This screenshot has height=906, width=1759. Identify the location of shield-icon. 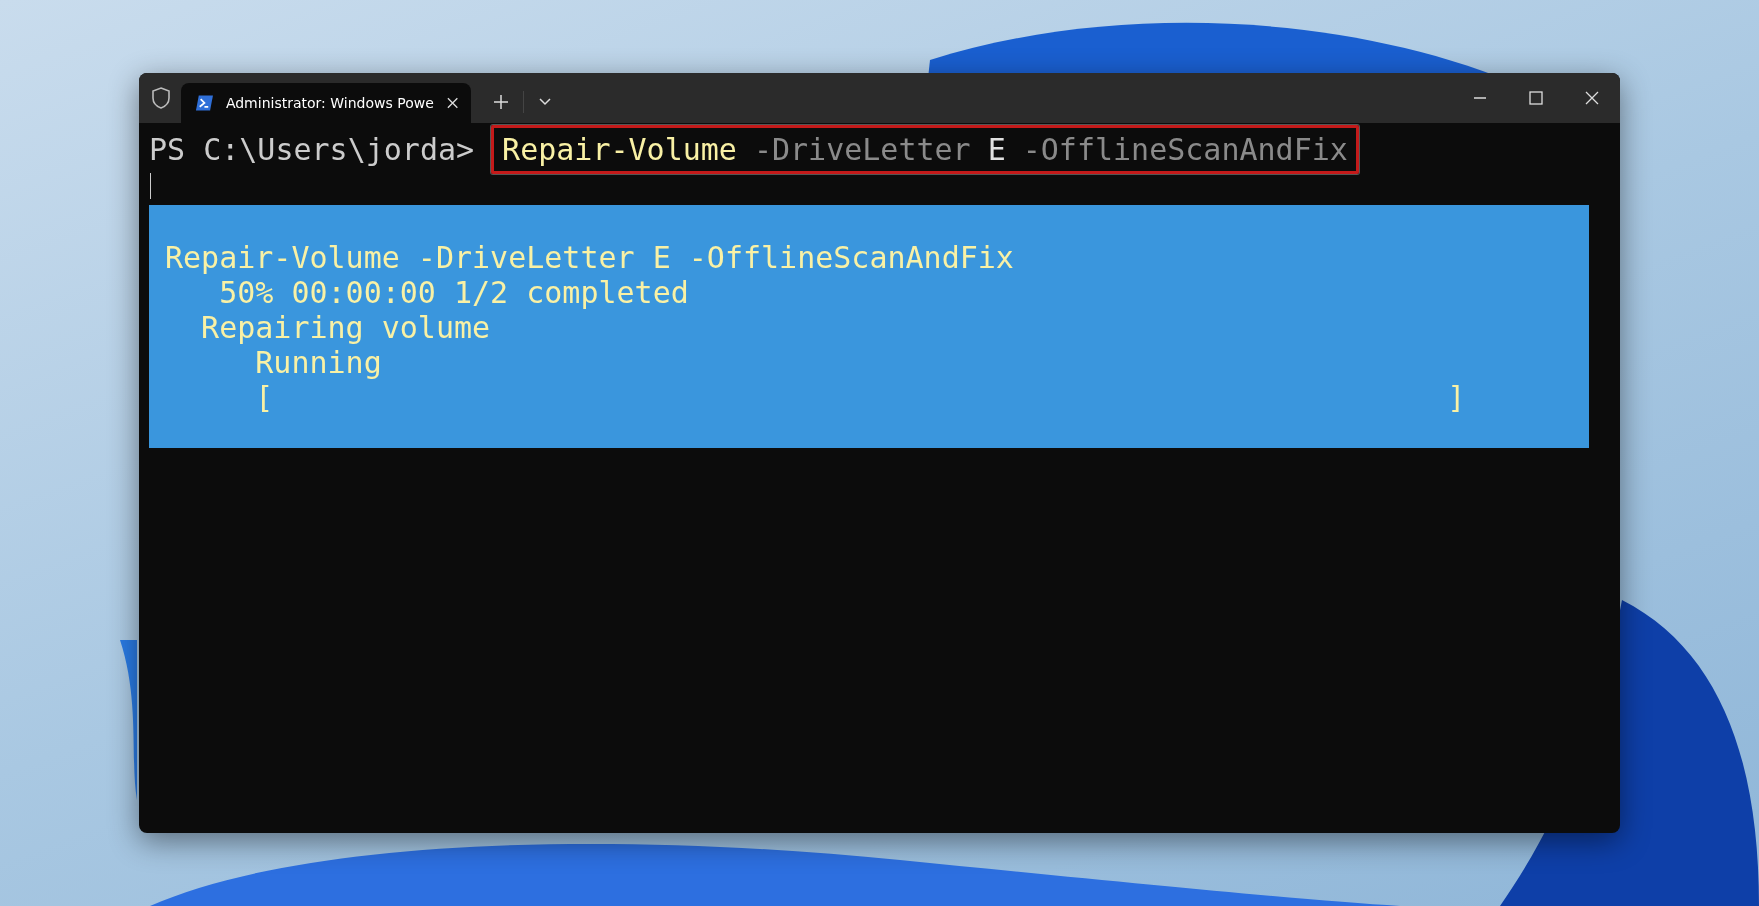
(161, 98).